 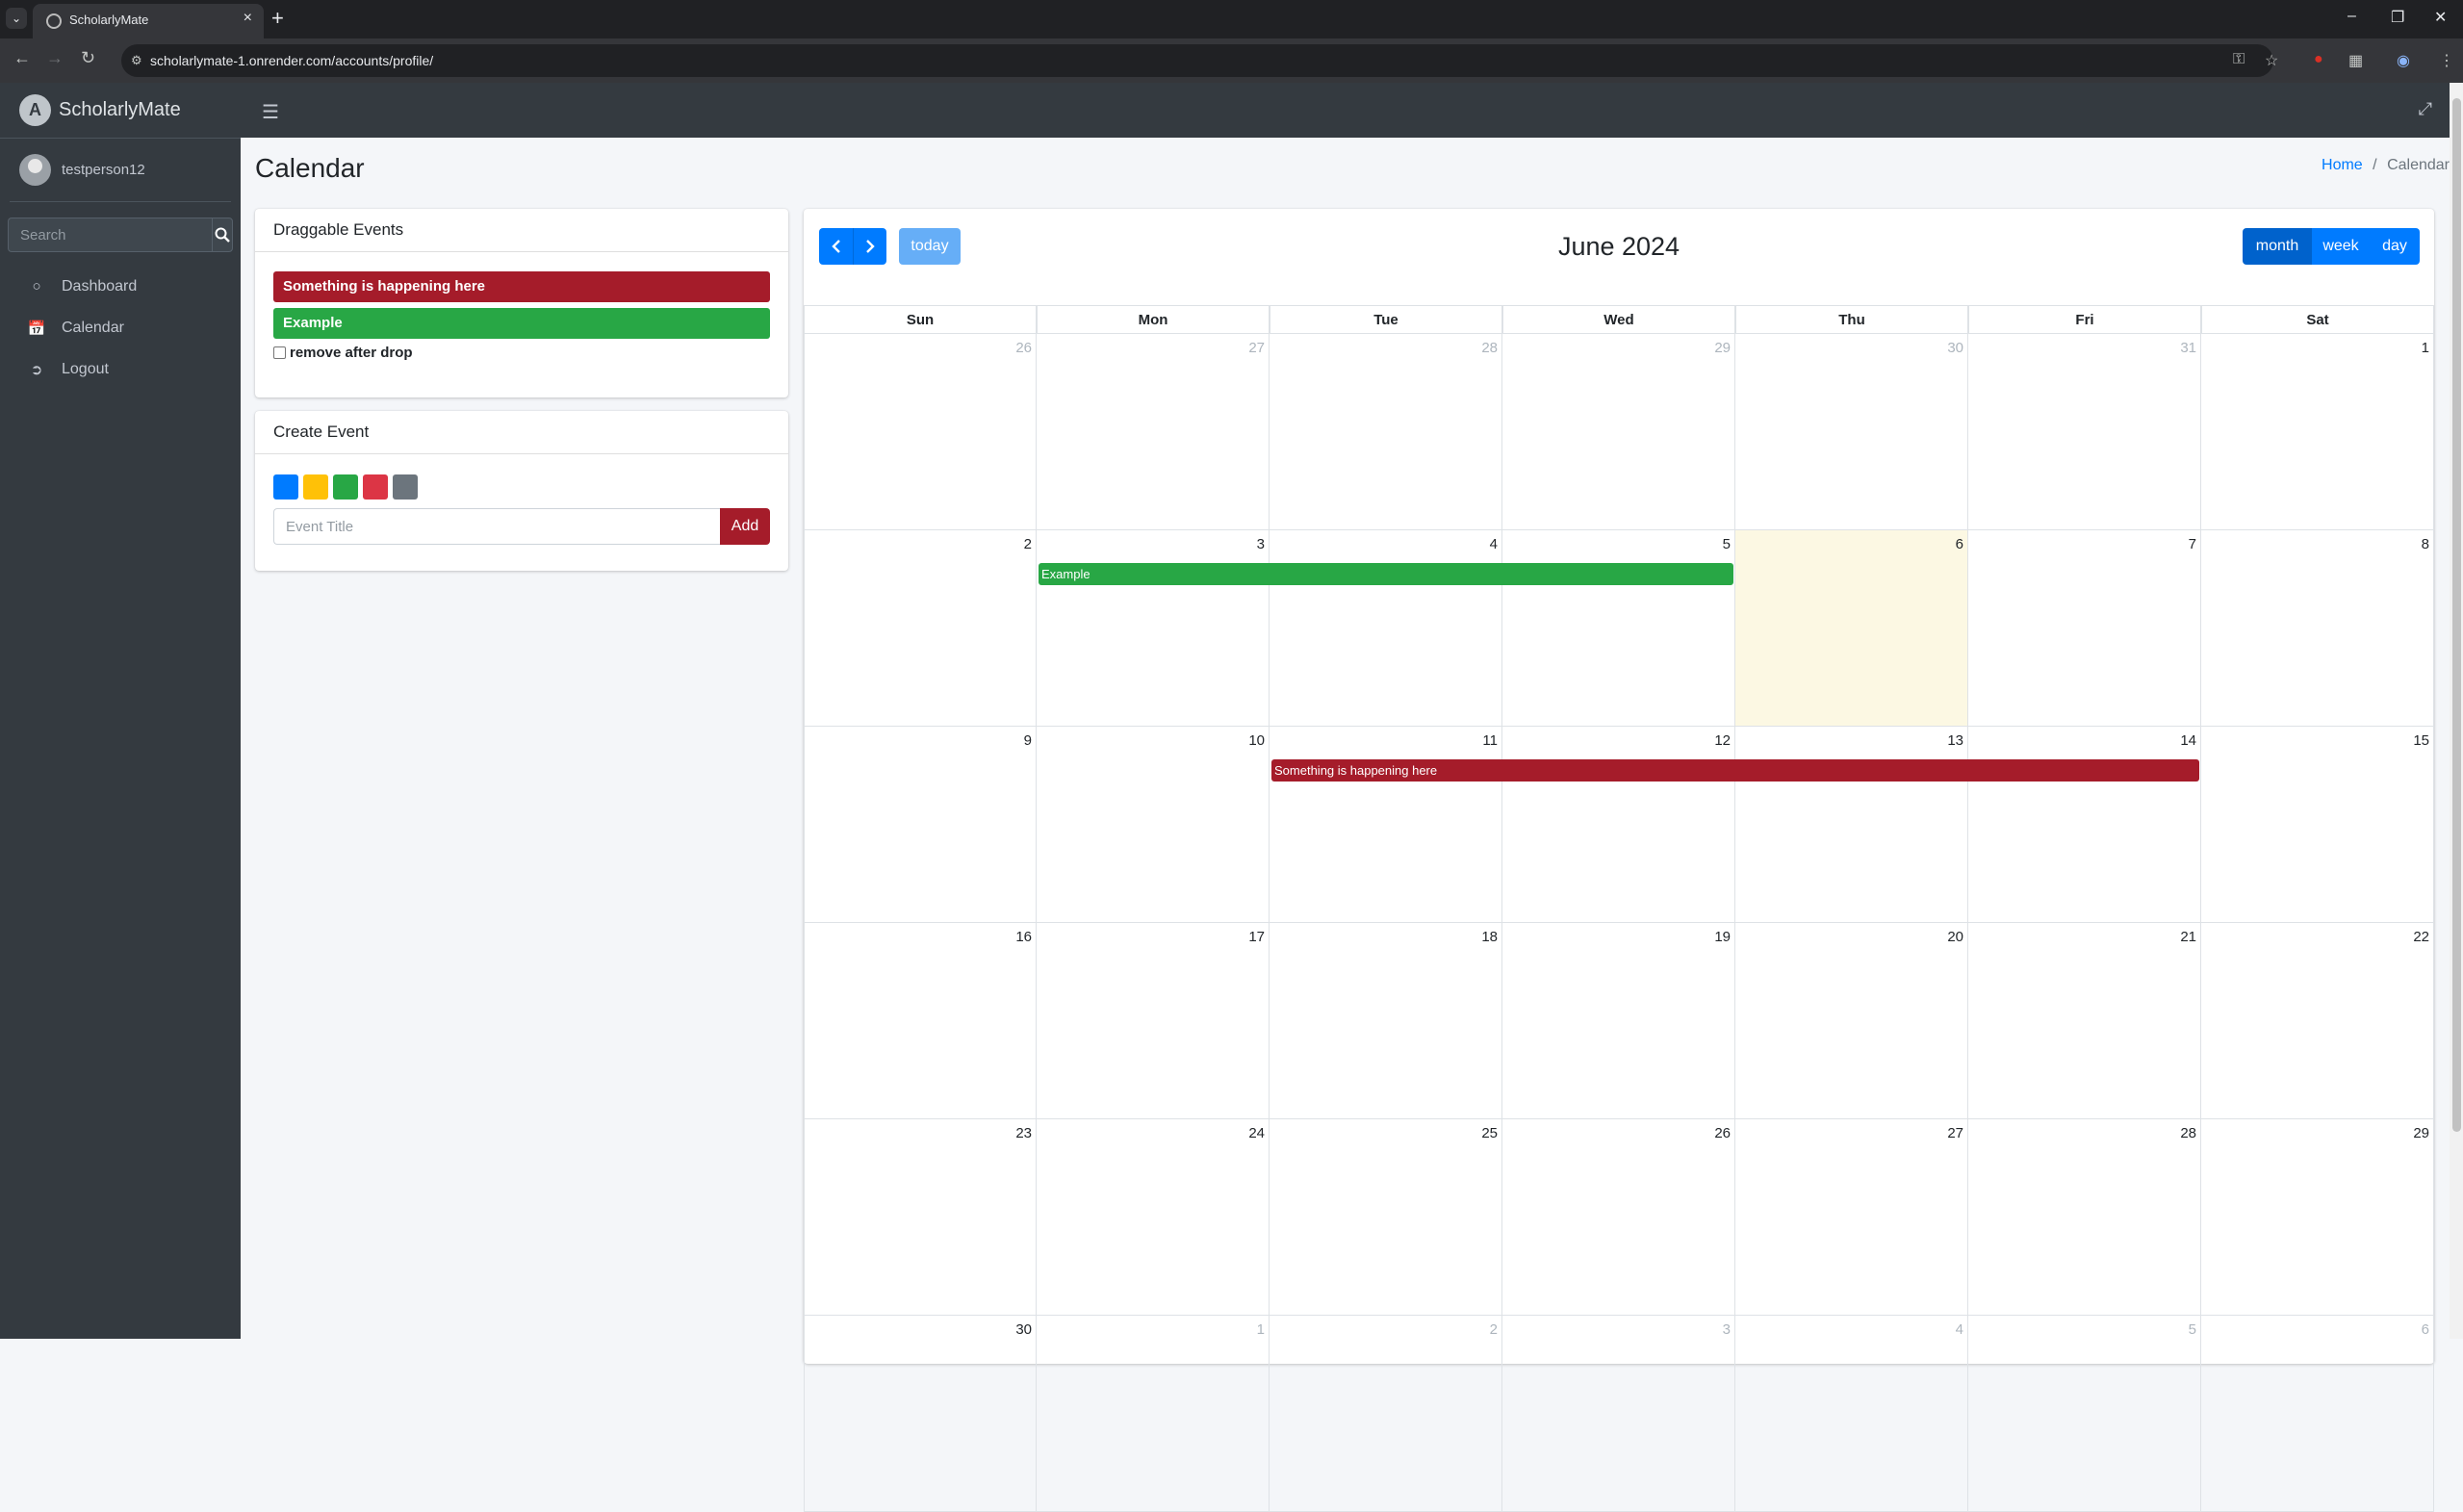 What do you see at coordinates (2425, 544) in the screenshot?
I see `day-number: 8` at bounding box center [2425, 544].